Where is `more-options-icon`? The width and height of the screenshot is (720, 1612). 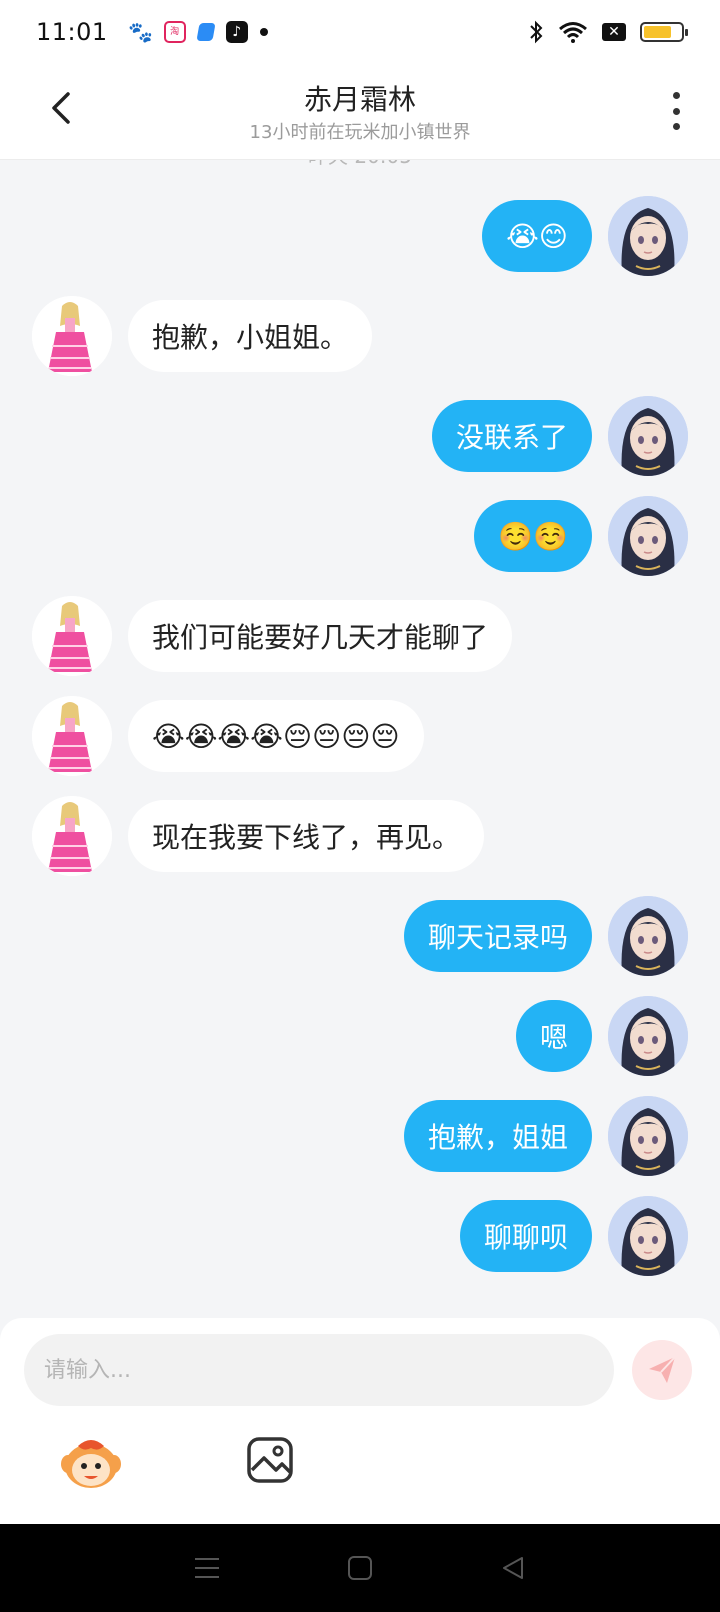
more-options-icon is located at coordinates (676, 111).